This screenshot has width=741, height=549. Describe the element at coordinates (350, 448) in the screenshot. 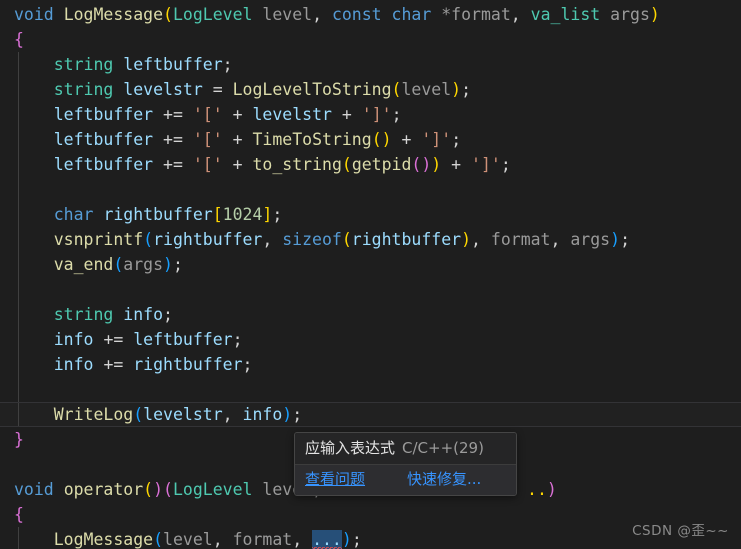

I see `diagnostic-message: 应输入表达式` at that location.